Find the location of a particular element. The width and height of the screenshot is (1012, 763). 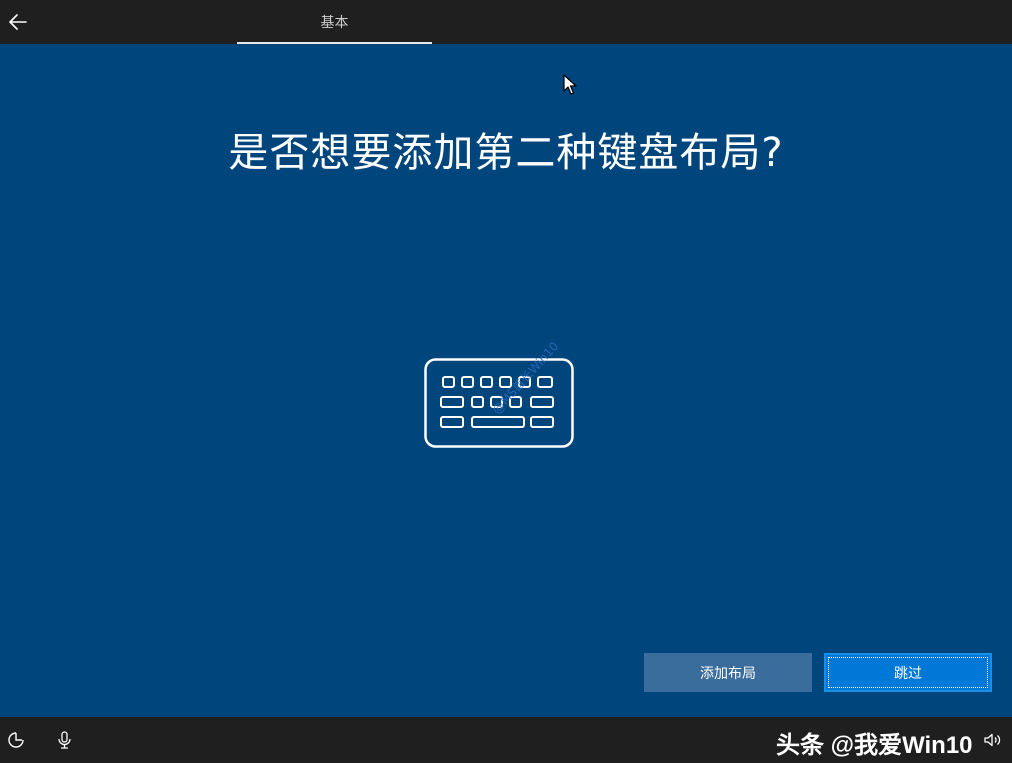

arrow-left-icon is located at coordinates (18, 22).